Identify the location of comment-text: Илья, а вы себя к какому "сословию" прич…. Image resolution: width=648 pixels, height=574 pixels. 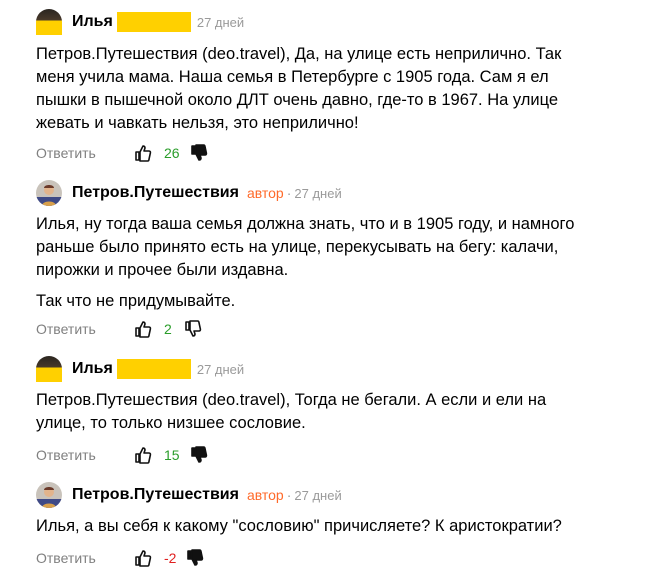
(316, 526).